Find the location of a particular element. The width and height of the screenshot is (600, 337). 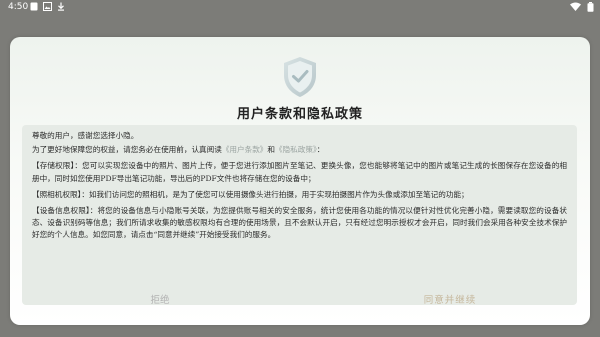

status-bar: 4:50 is located at coordinates (300, 7).